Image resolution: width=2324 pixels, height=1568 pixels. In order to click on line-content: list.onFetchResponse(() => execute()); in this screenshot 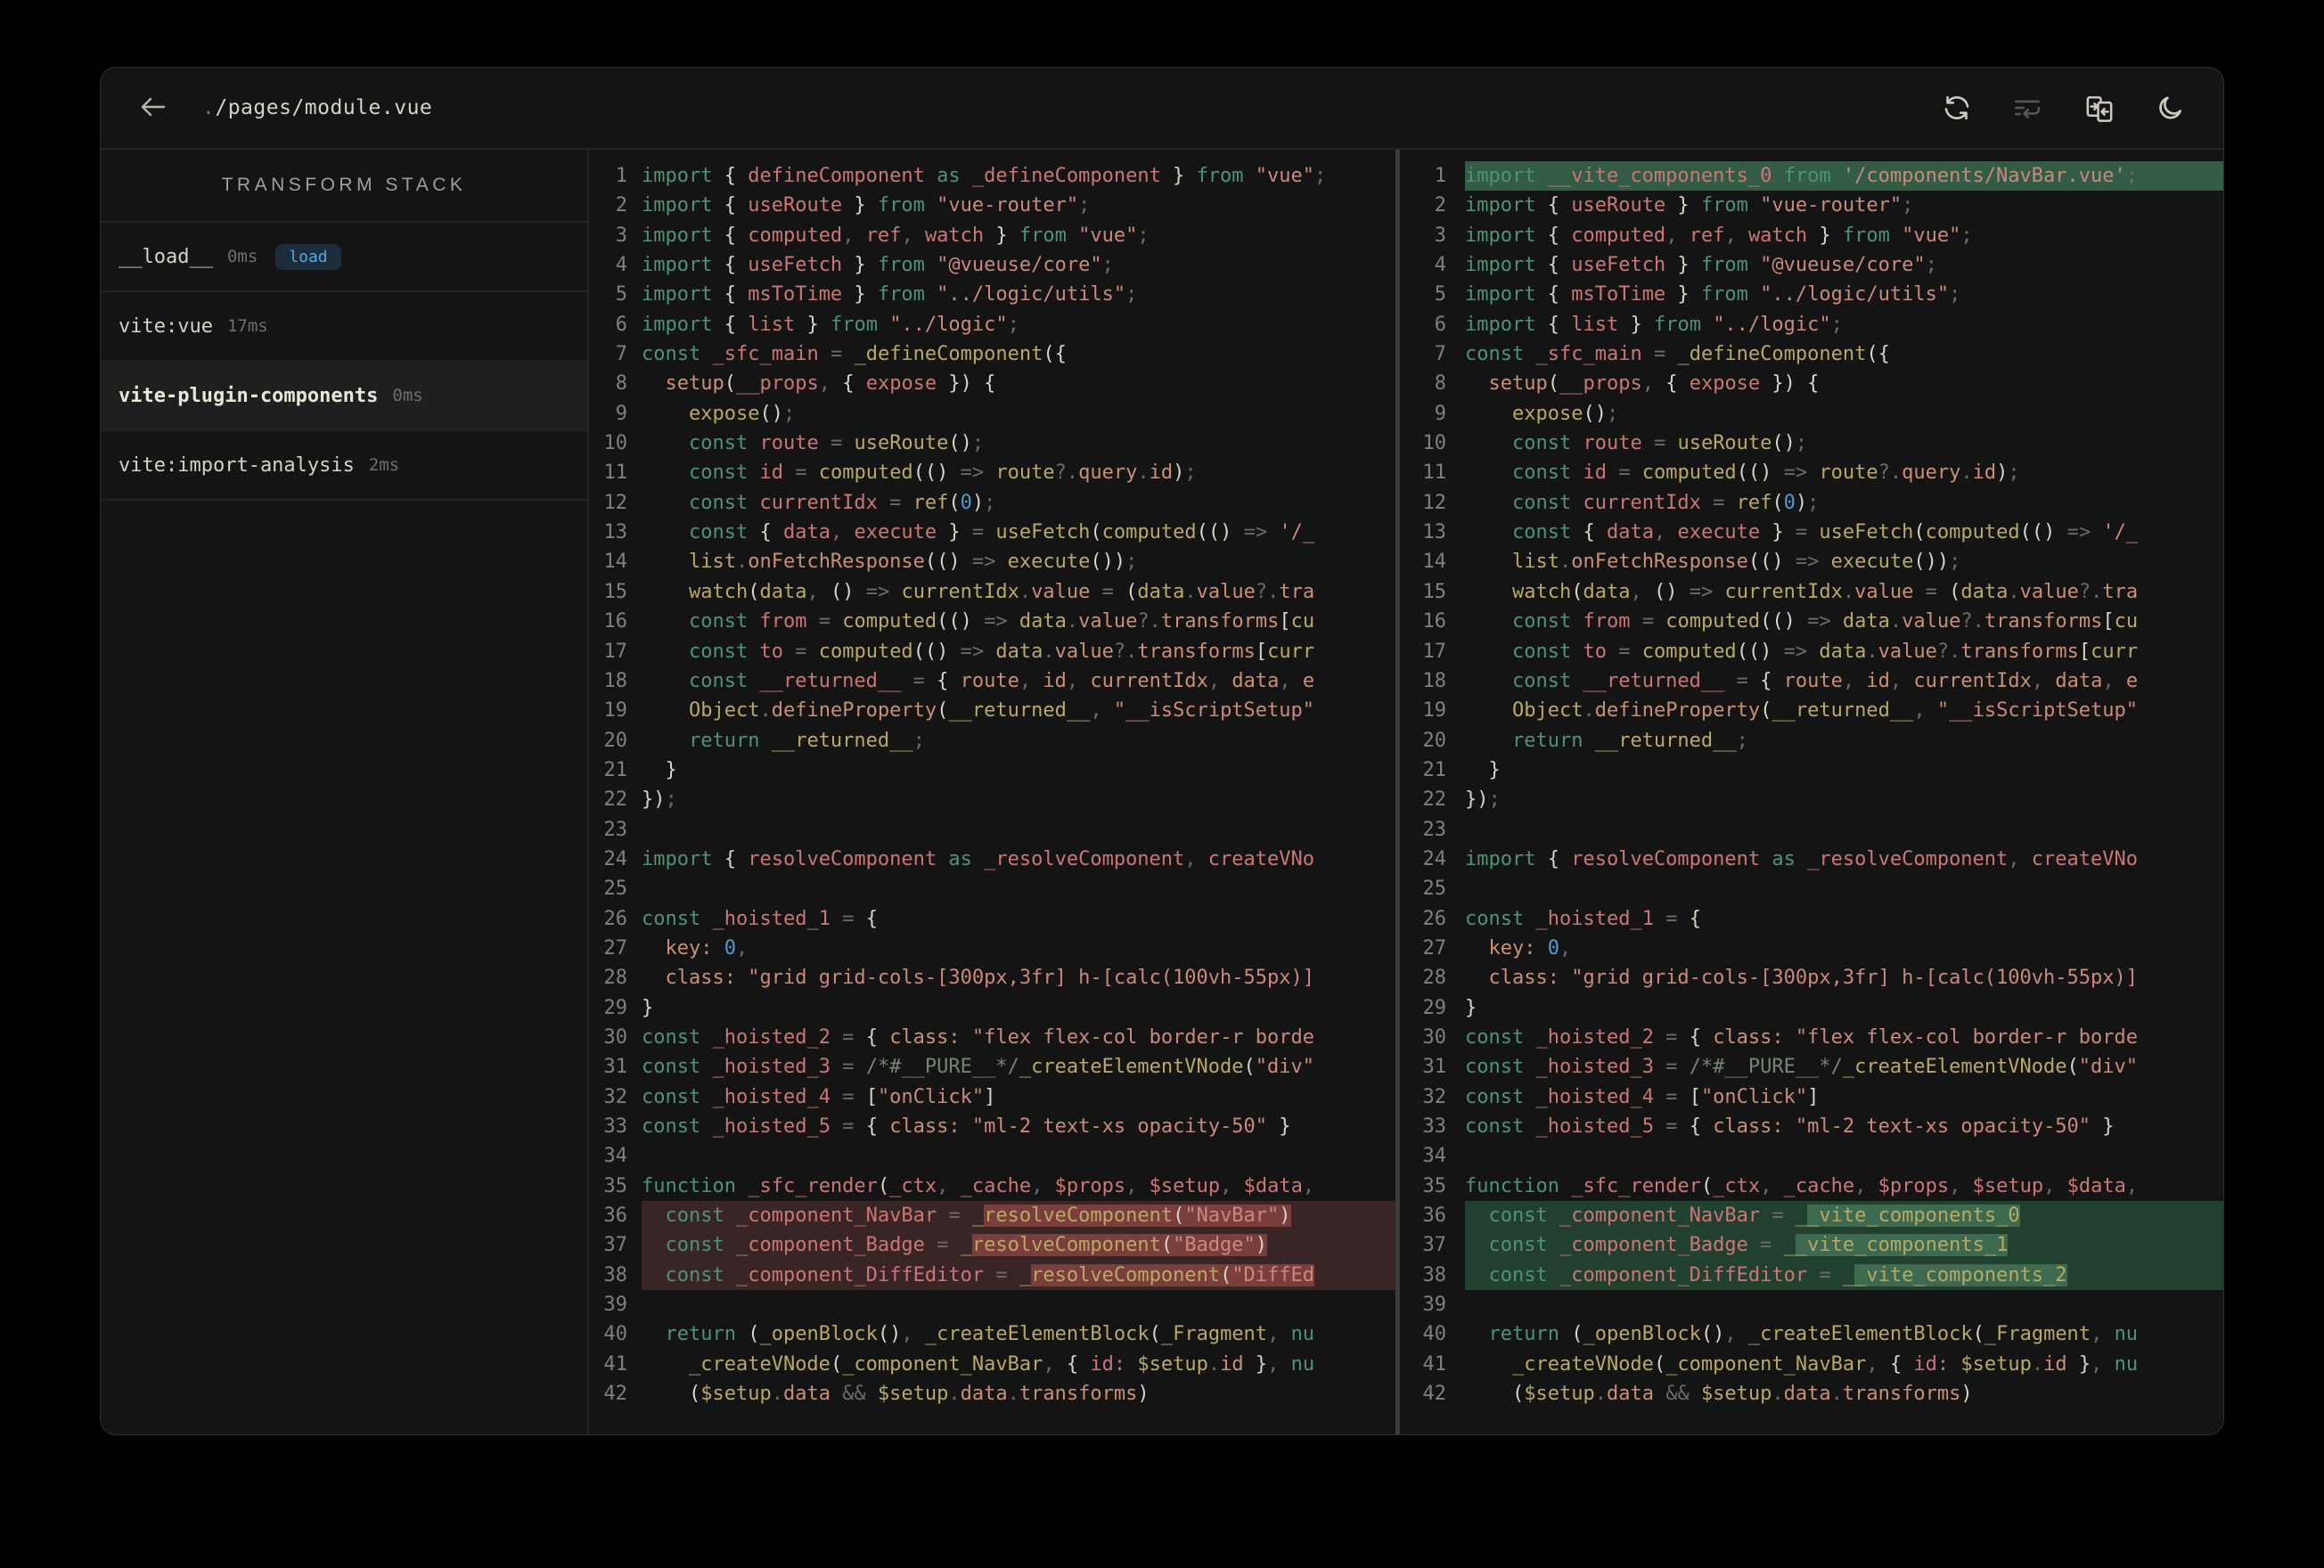, I will do `click(1736, 562)`.